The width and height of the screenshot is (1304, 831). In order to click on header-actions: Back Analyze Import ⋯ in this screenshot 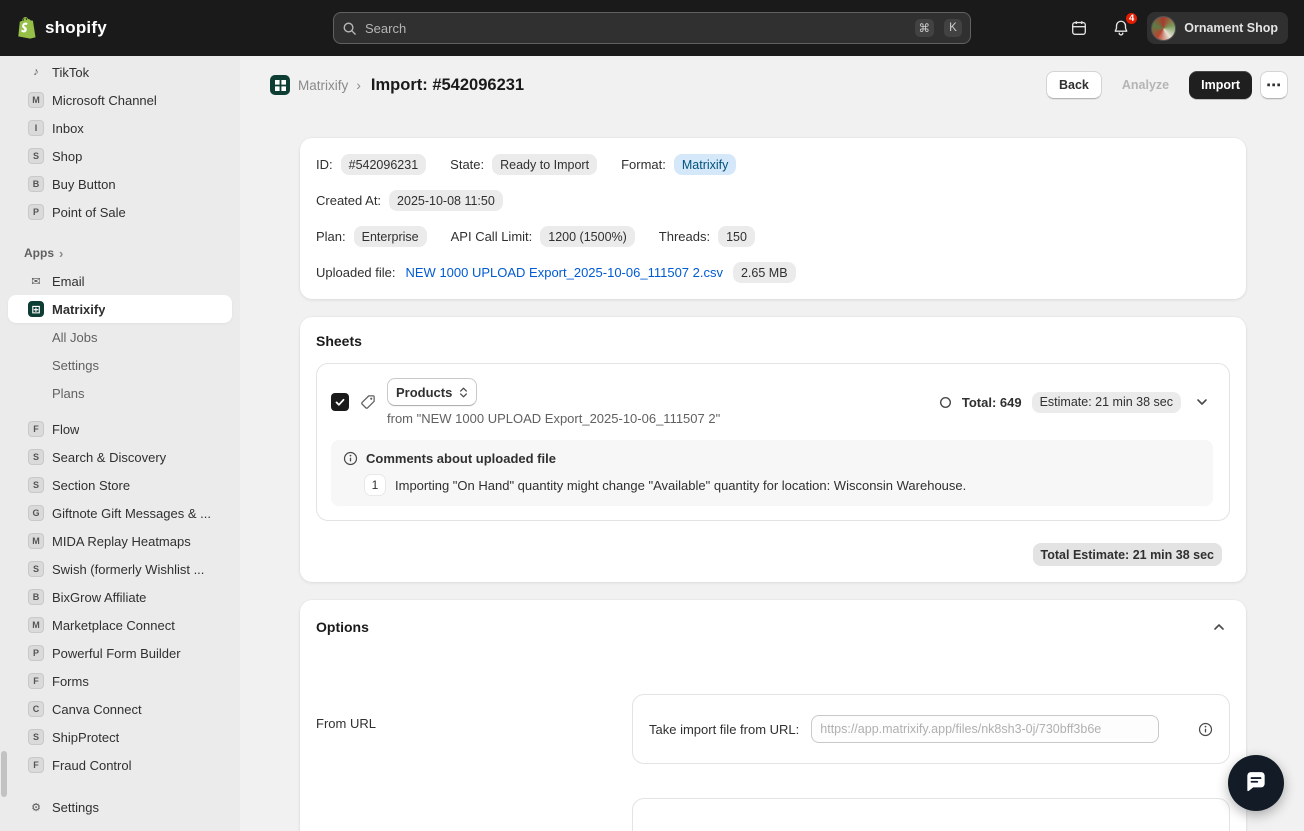, I will do `click(1166, 85)`.